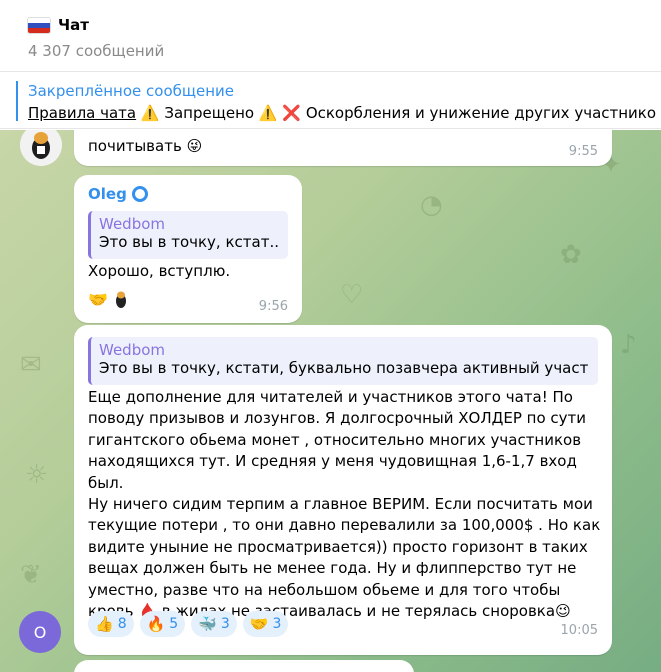  I want to click on doodle-flower-icon: ✿, so click(571, 255).